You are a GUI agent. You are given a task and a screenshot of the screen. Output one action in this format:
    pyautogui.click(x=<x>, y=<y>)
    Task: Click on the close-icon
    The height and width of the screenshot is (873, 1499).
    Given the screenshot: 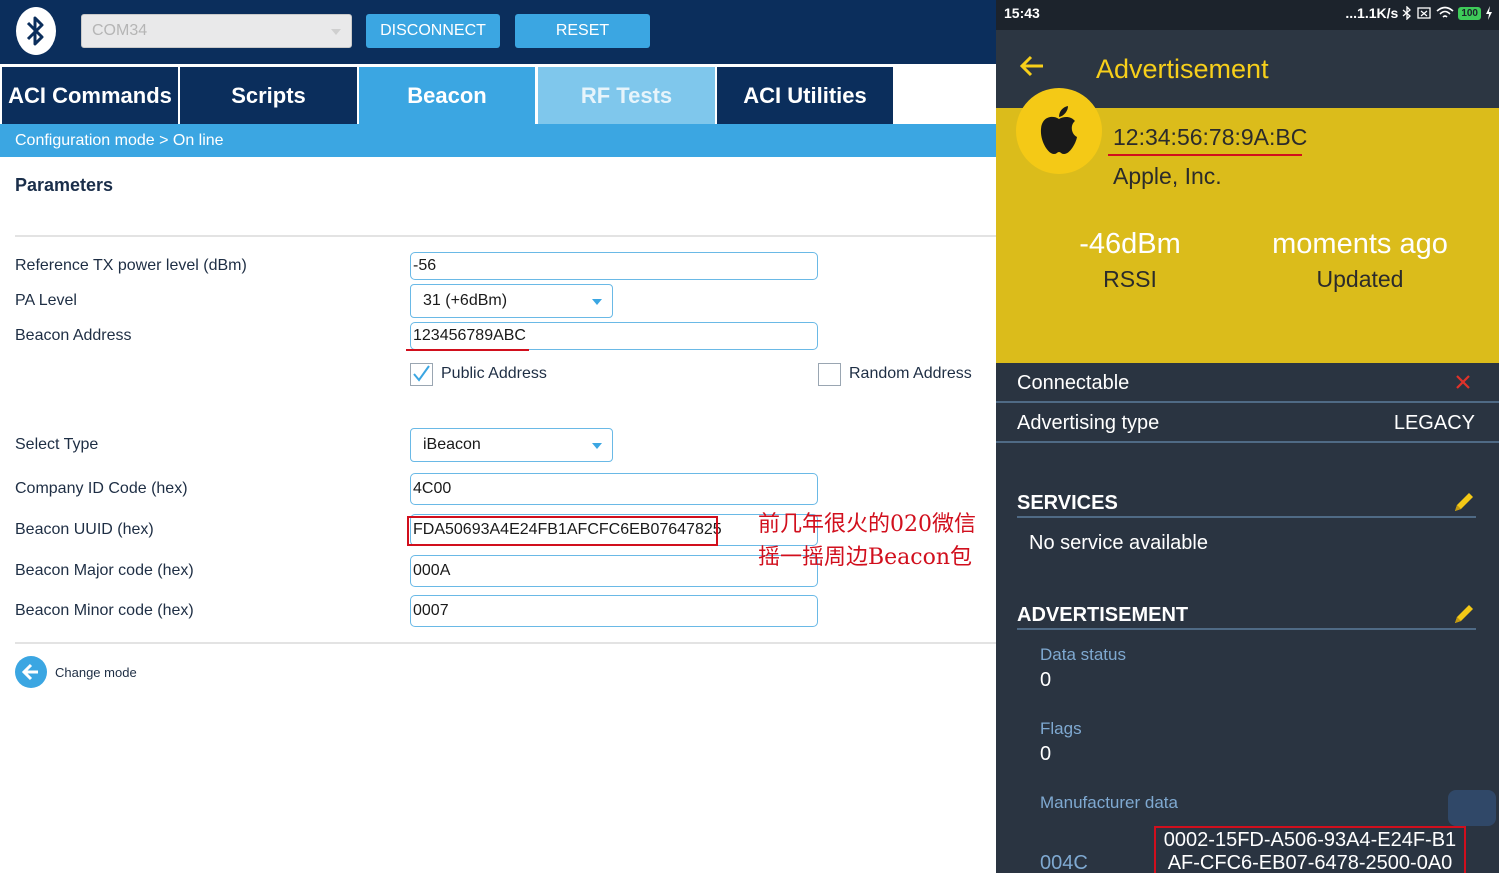 What is the action you would take?
    pyautogui.click(x=1463, y=382)
    